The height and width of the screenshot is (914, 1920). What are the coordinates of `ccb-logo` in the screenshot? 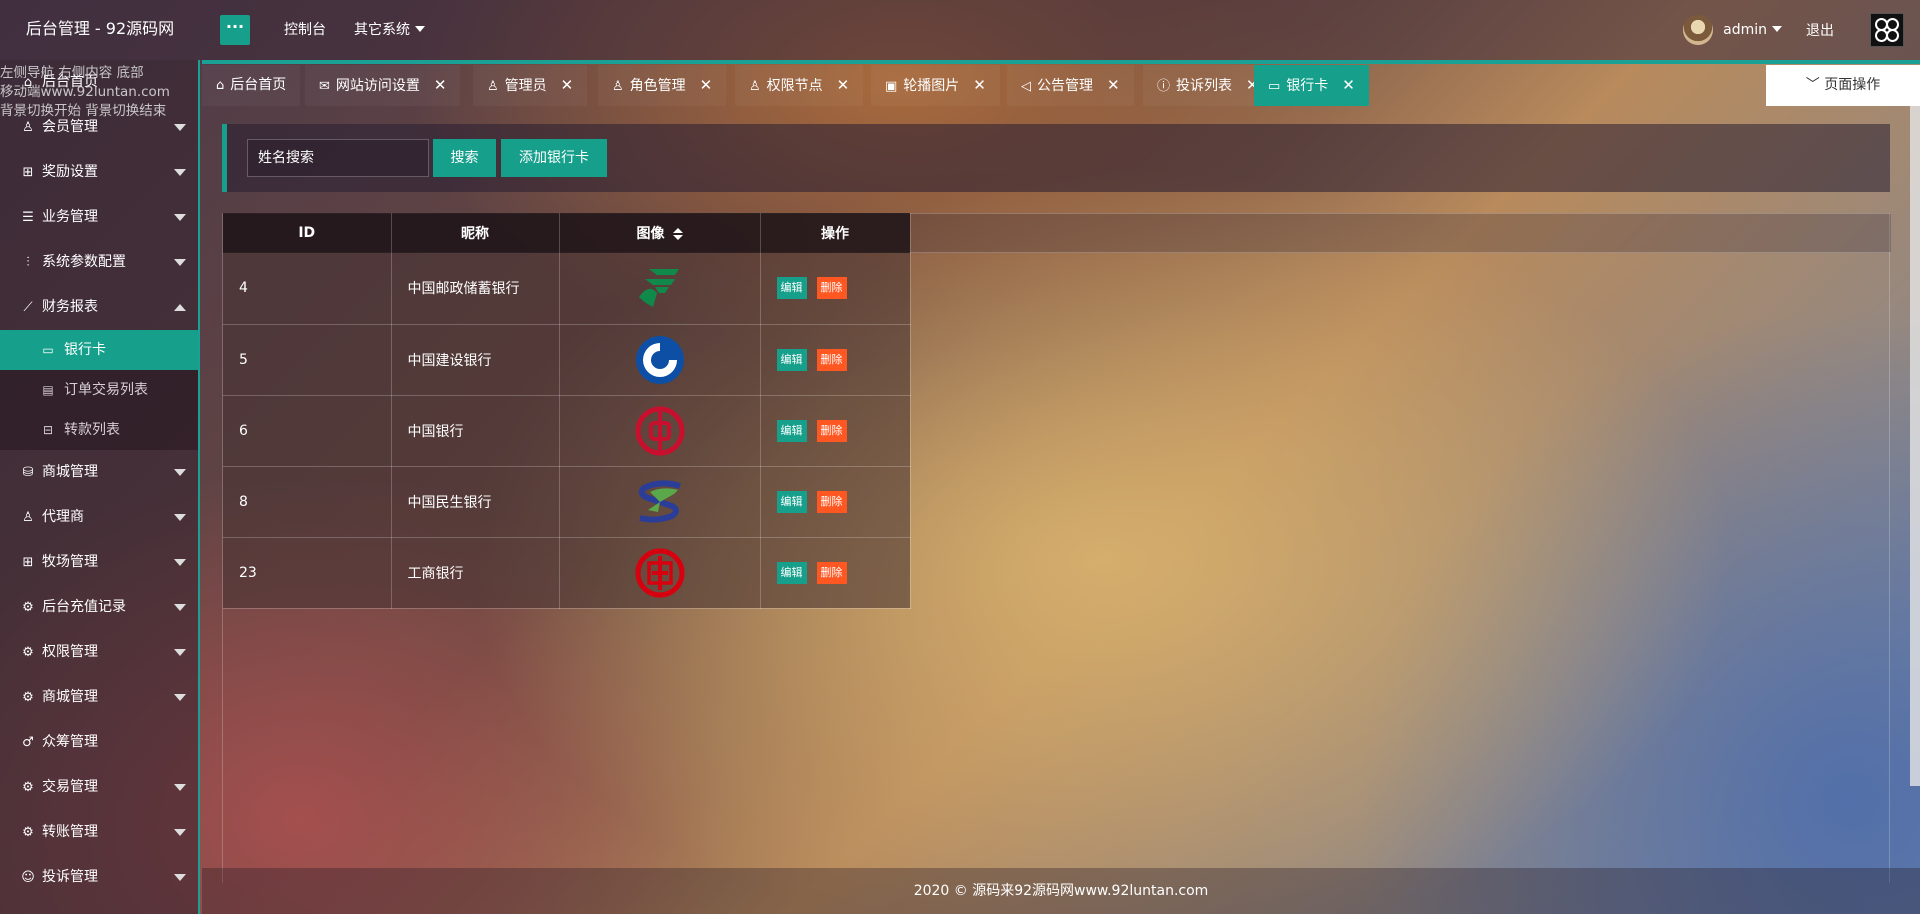 It's located at (659, 359).